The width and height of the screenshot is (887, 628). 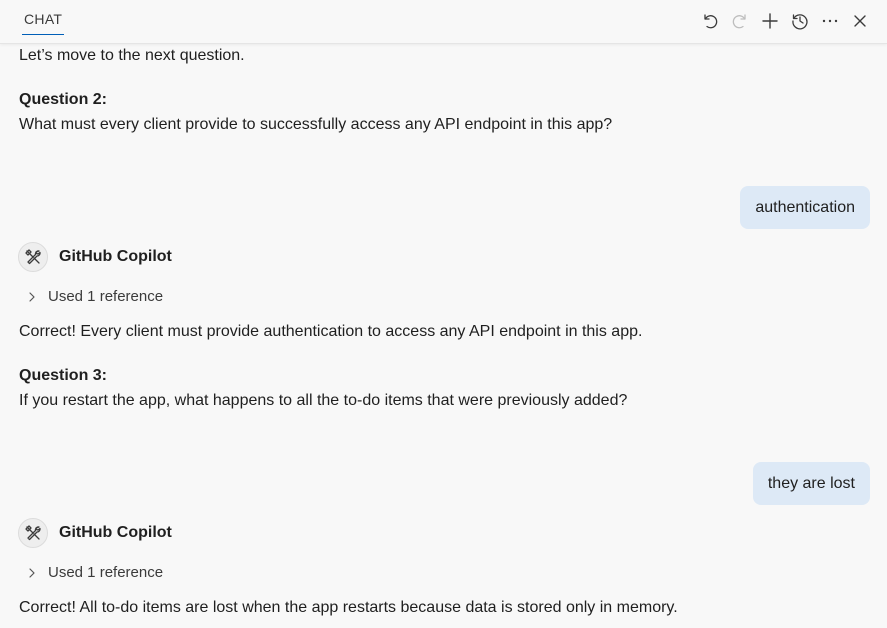 I want to click on ellipsis-icon, so click(x=830, y=21).